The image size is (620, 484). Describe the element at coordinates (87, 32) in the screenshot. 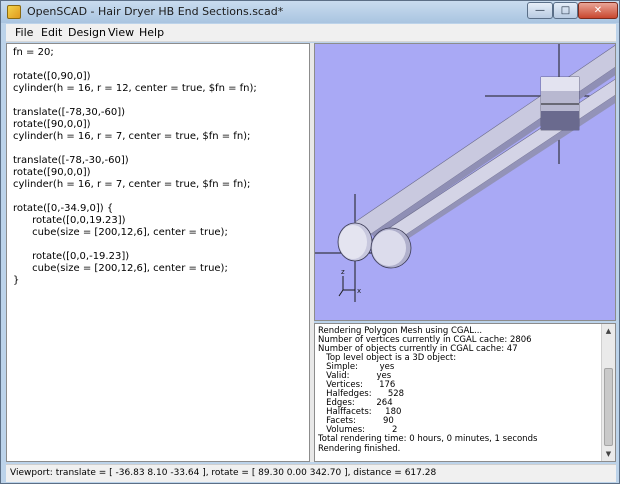

I see `menu-design: Design` at that location.